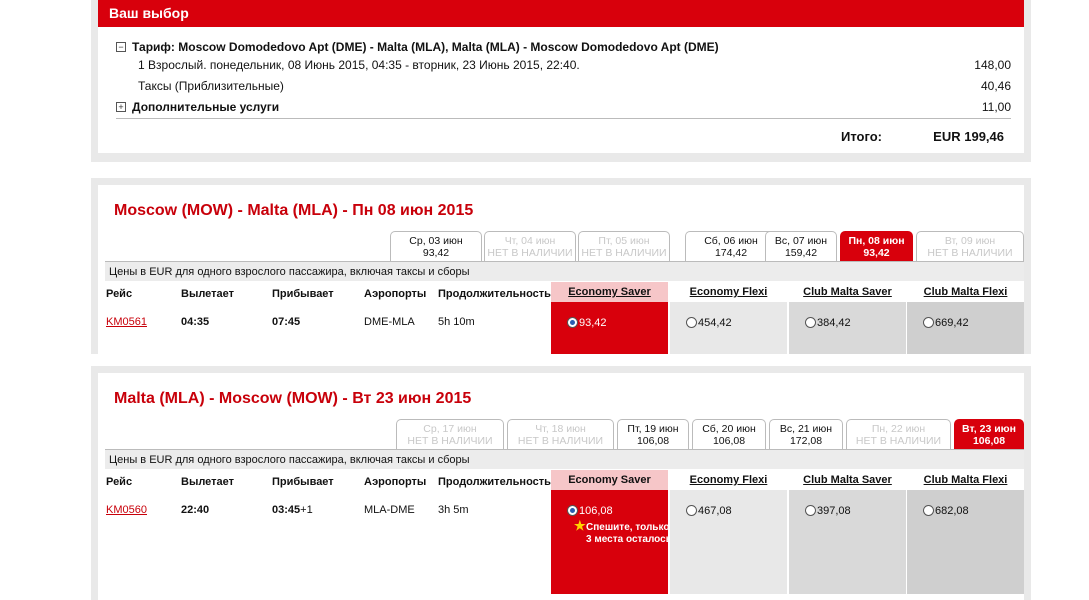 The image size is (1089, 600). I want to click on date-tab: Сб, 20 июн 106,08, so click(729, 434).